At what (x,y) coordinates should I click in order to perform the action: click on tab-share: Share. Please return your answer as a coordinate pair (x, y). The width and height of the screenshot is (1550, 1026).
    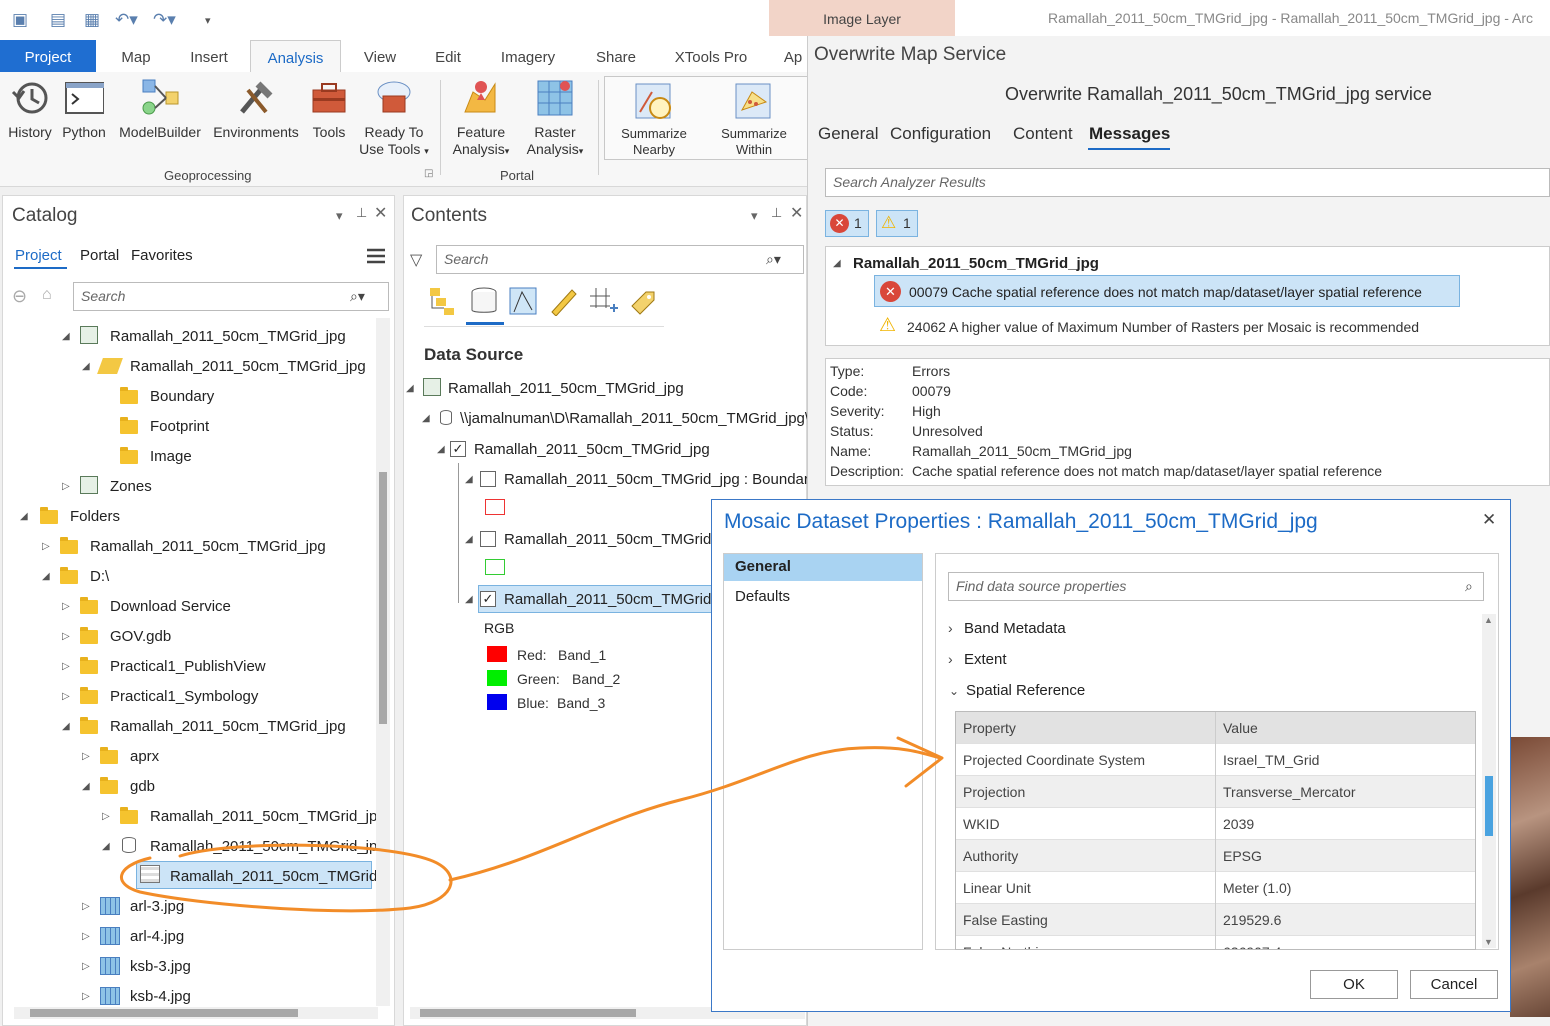
    Looking at the image, I should click on (616, 56).